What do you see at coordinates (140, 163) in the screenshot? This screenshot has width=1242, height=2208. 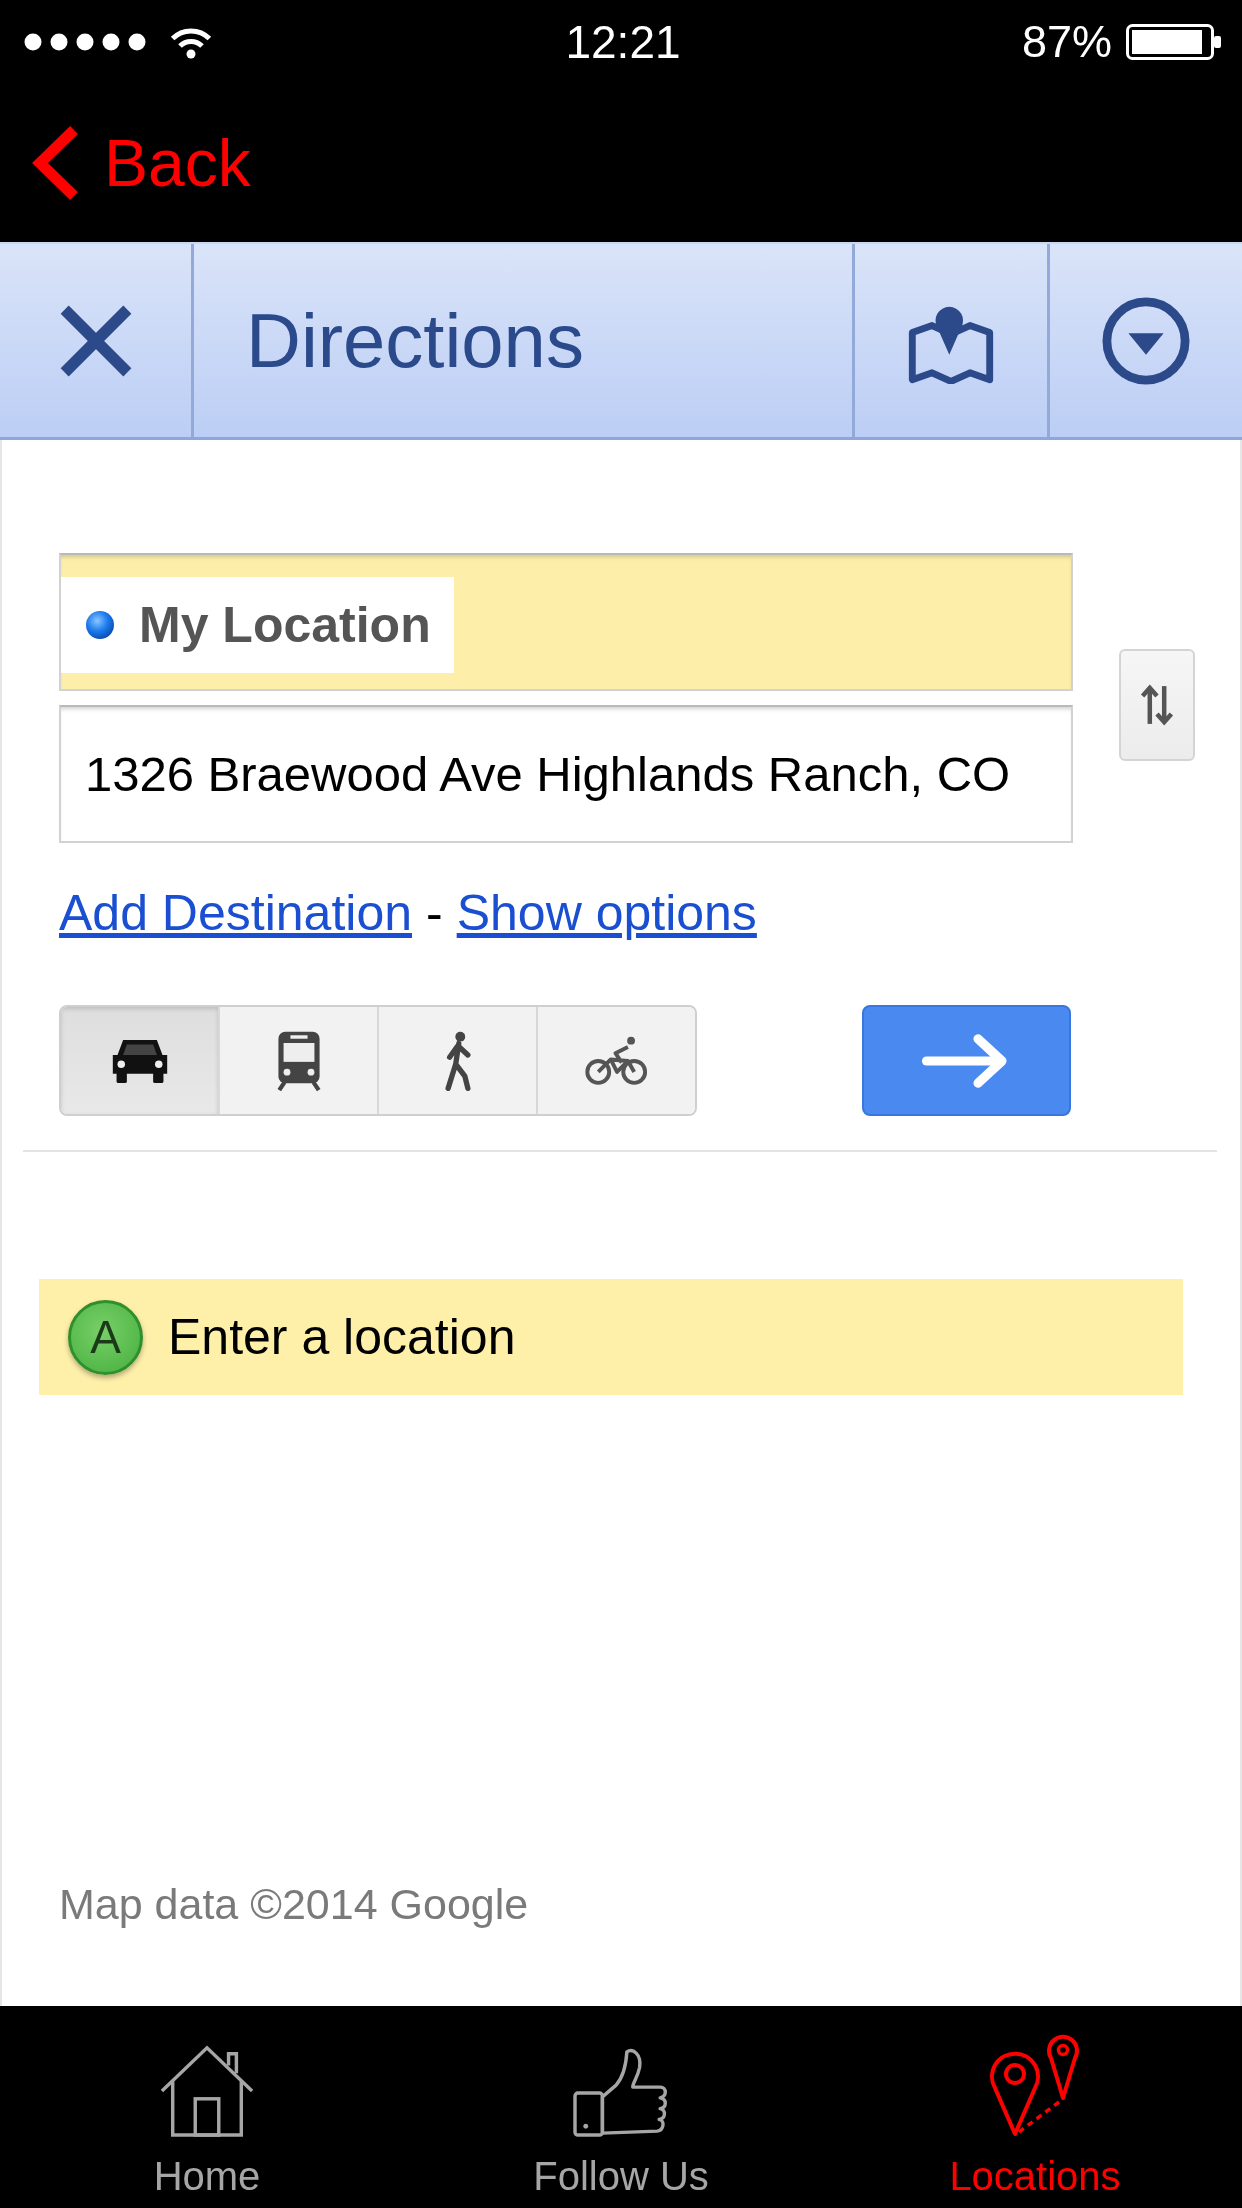 I see `back-button: Back` at bounding box center [140, 163].